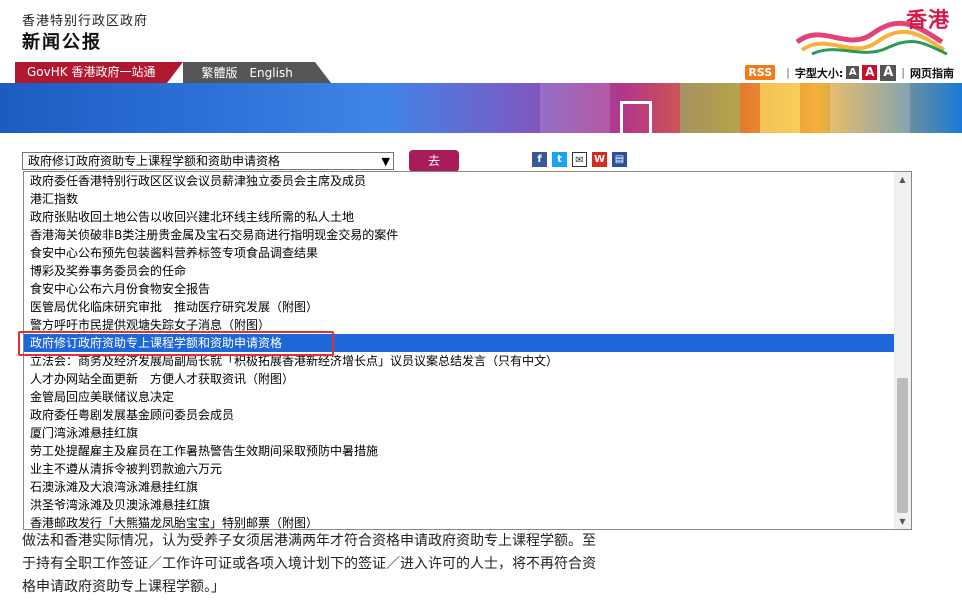  What do you see at coordinates (459, 415) in the screenshot?
I see `dropdown-option: 政府委任粤剧发展基金顾问委员会成员` at bounding box center [459, 415].